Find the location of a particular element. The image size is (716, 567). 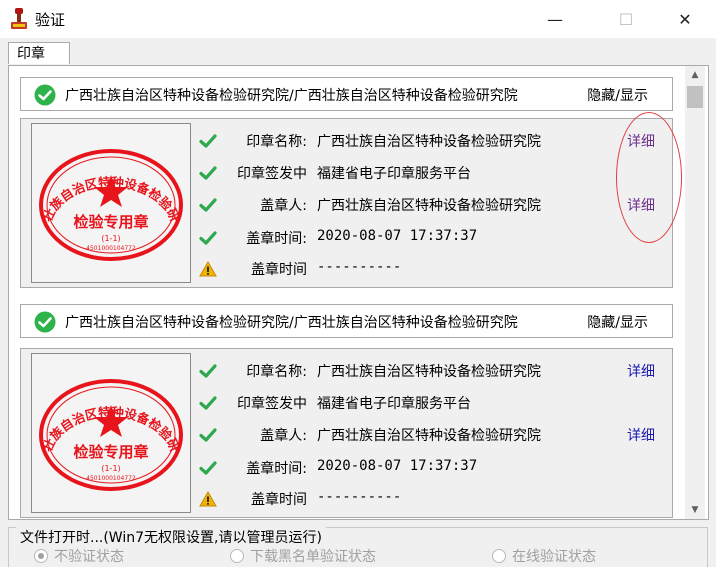

minimize-icon: — is located at coordinates (555, 19).